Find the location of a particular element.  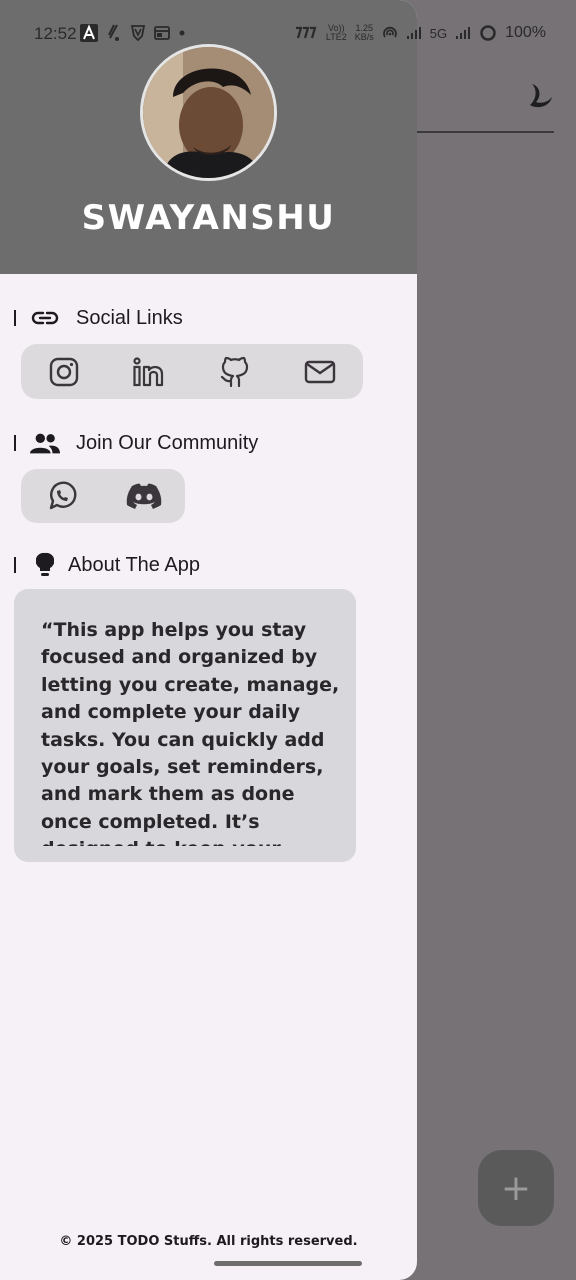

add-task-button: + is located at coordinates (516, 1188).